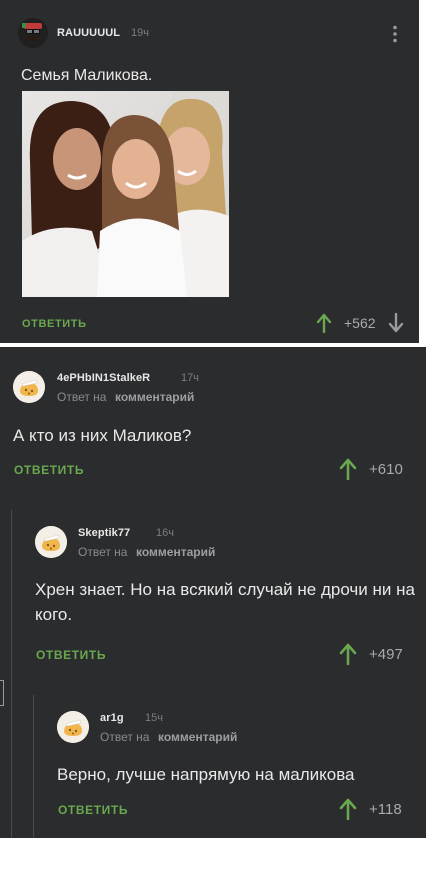  I want to click on family-photo, so click(125, 194).